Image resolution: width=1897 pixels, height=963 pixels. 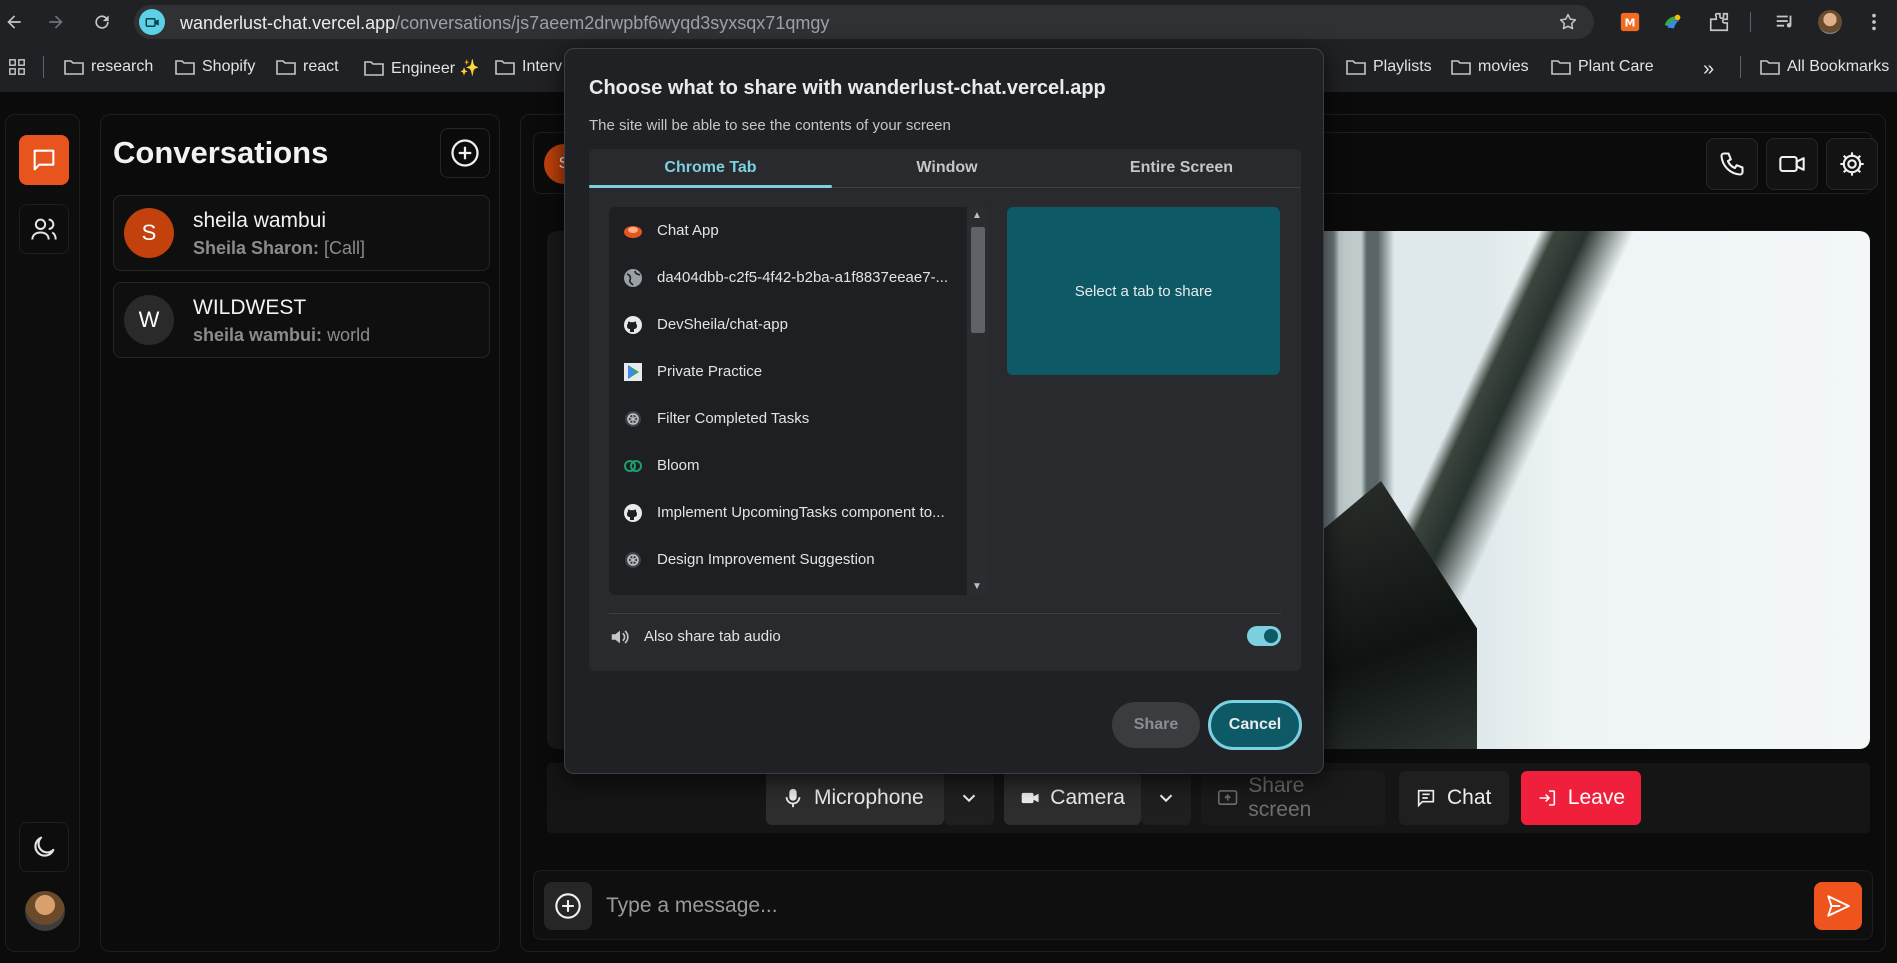 I want to click on bloom-icon, so click(x=633, y=466).